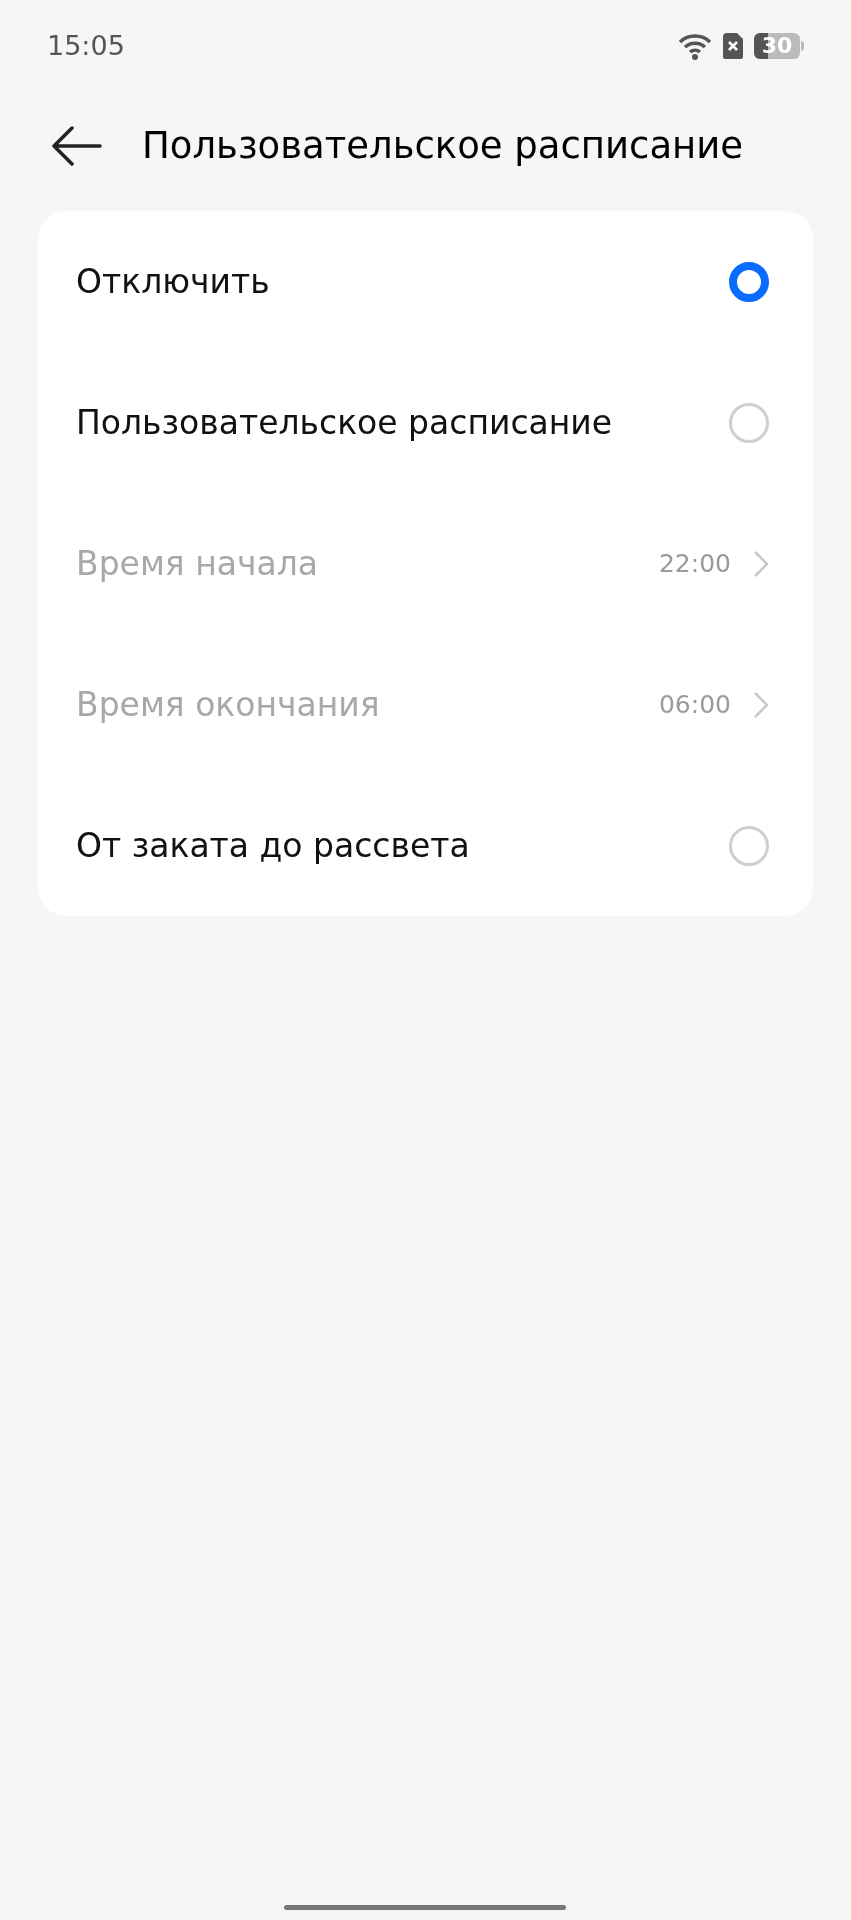 The height and width of the screenshot is (1920, 851). What do you see at coordinates (695, 46) in the screenshot?
I see `wifi-icon` at bounding box center [695, 46].